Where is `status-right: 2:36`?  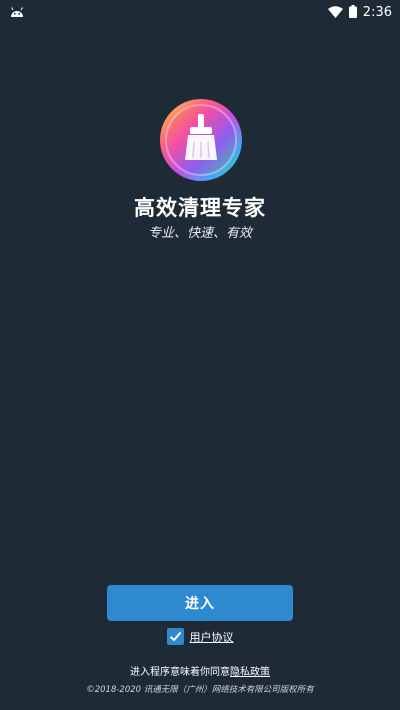
status-right: 2:36 is located at coordinates (359, 12).